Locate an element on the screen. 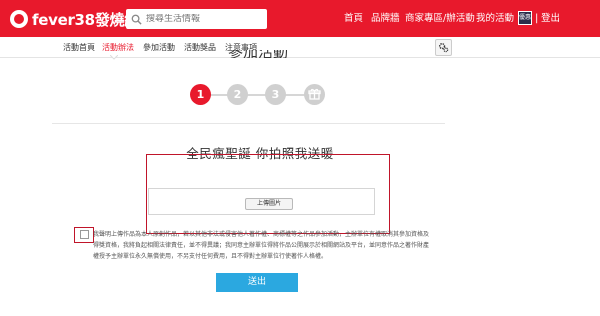  search-input is located at coordinates (203, 19).